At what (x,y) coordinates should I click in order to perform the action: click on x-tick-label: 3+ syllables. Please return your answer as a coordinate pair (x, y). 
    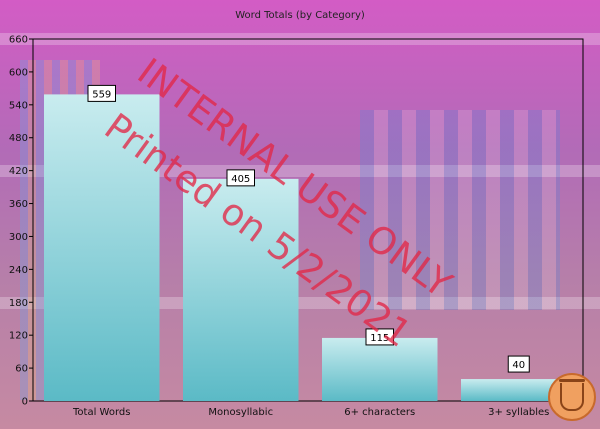
    Looking at the image, I should click on (518, 412).